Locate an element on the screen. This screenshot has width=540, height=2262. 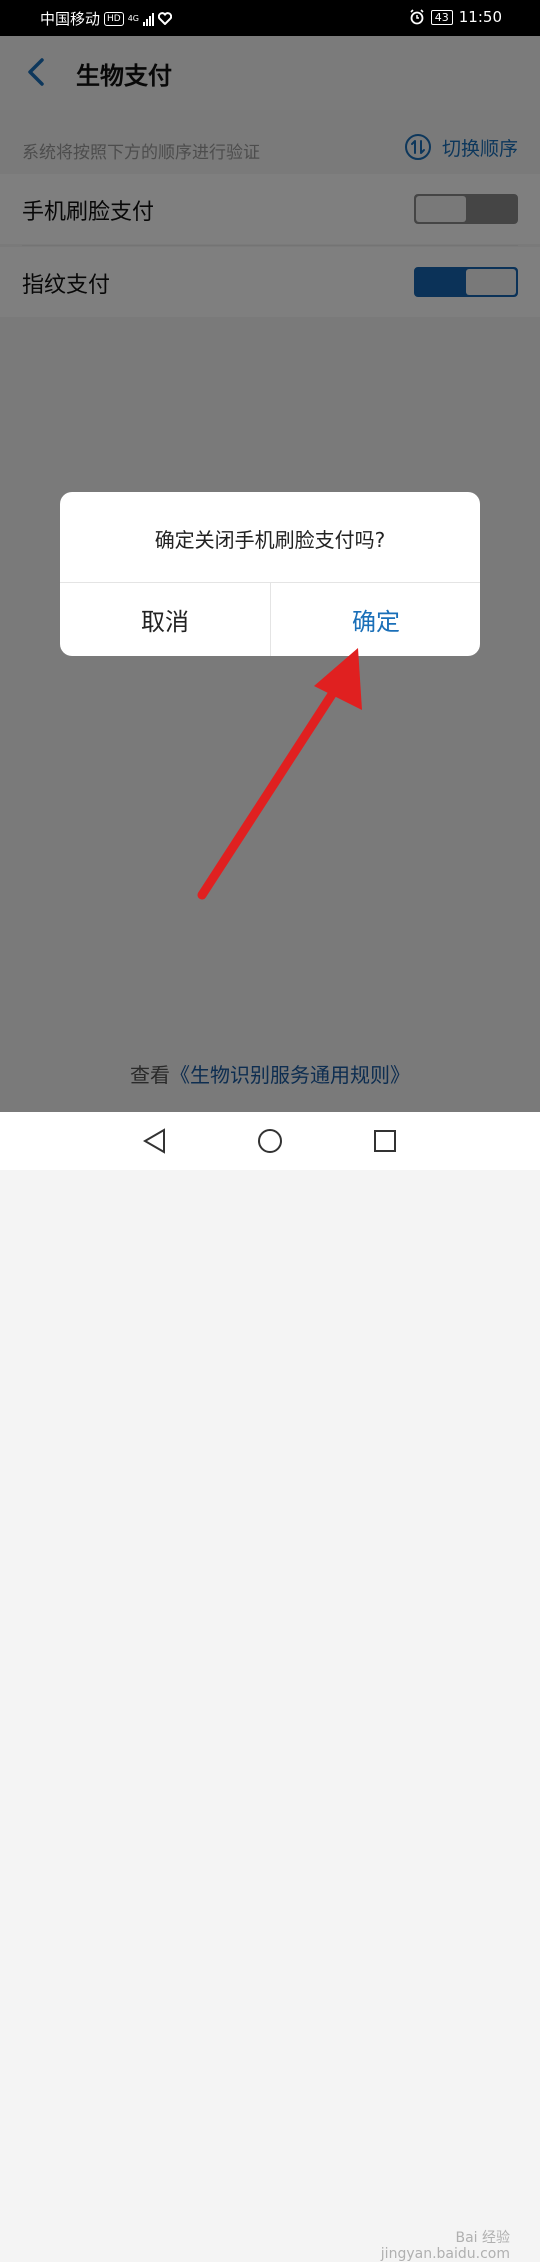
status-bar: 中国移动 HD 4G 43 11:50 is located at coordinates (270, 18).